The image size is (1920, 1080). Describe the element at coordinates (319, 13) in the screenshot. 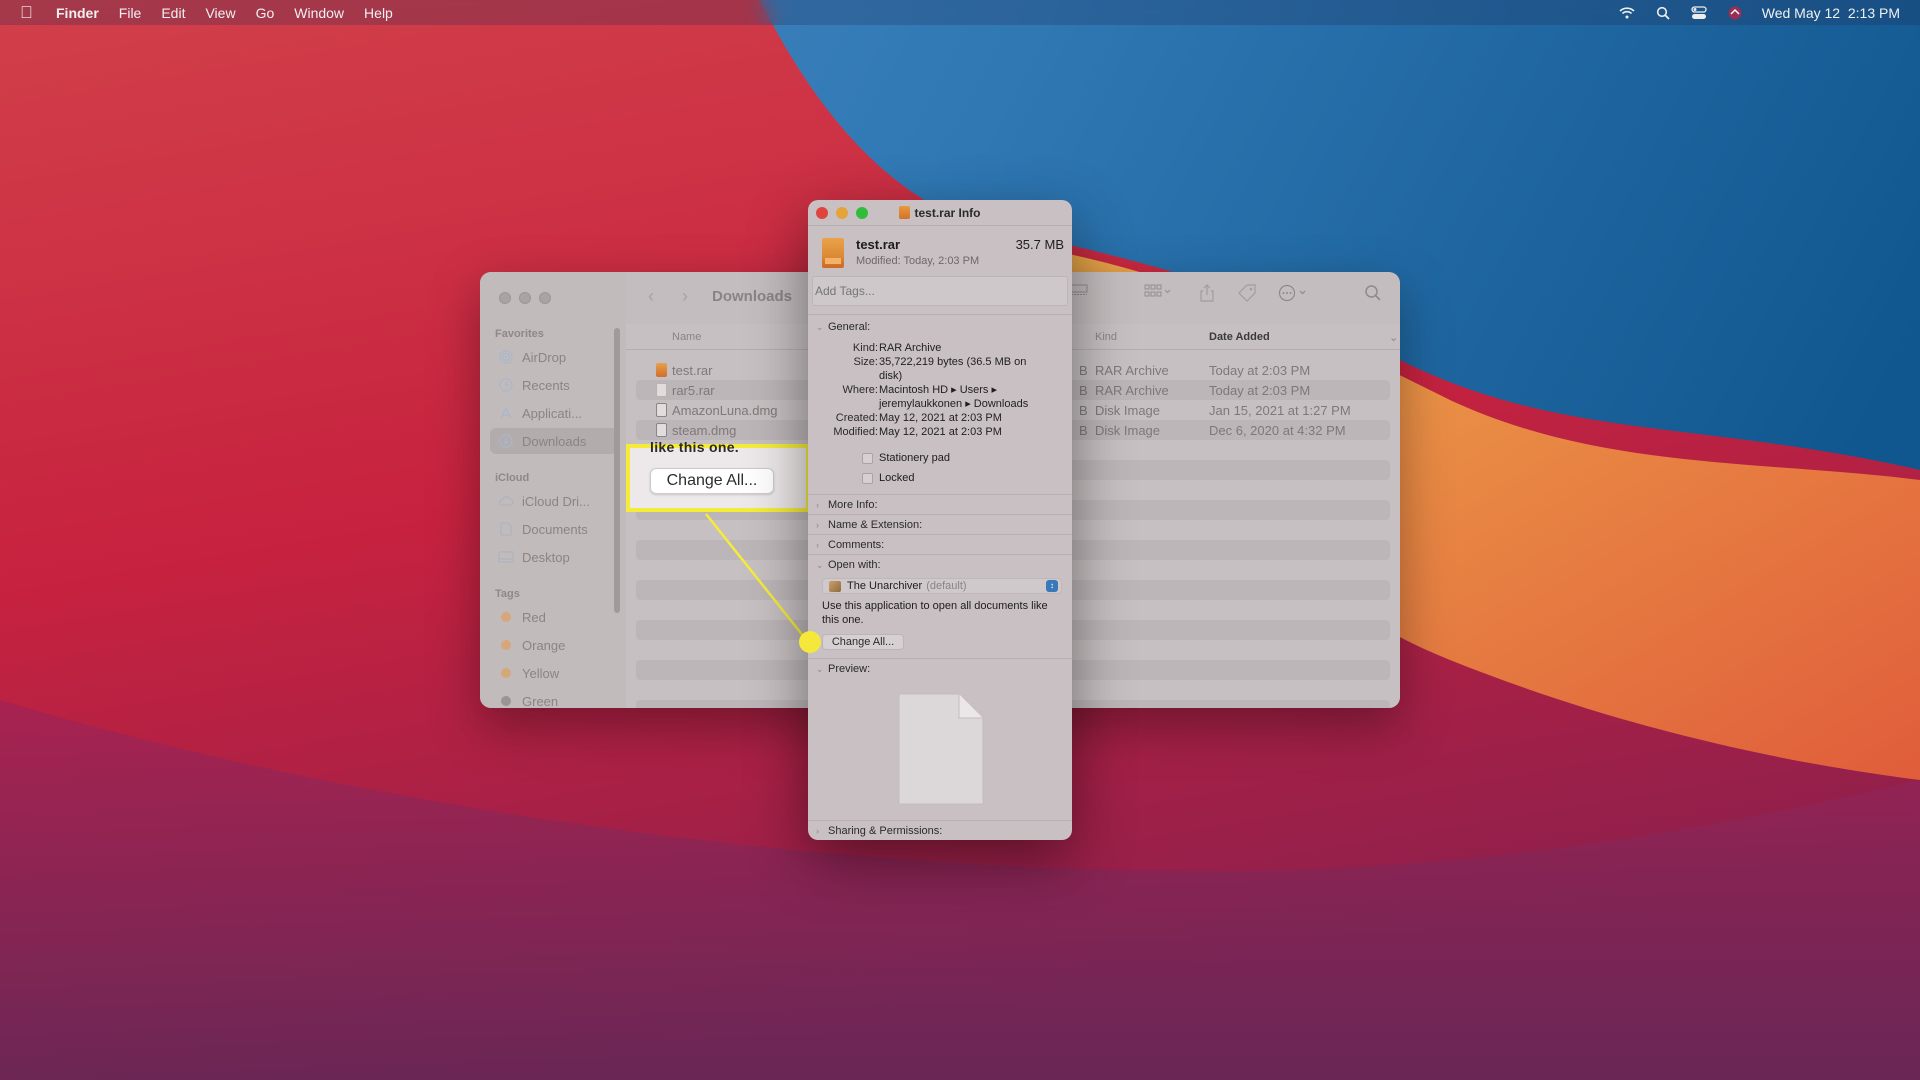

I see `menu-window: Window` at that location.